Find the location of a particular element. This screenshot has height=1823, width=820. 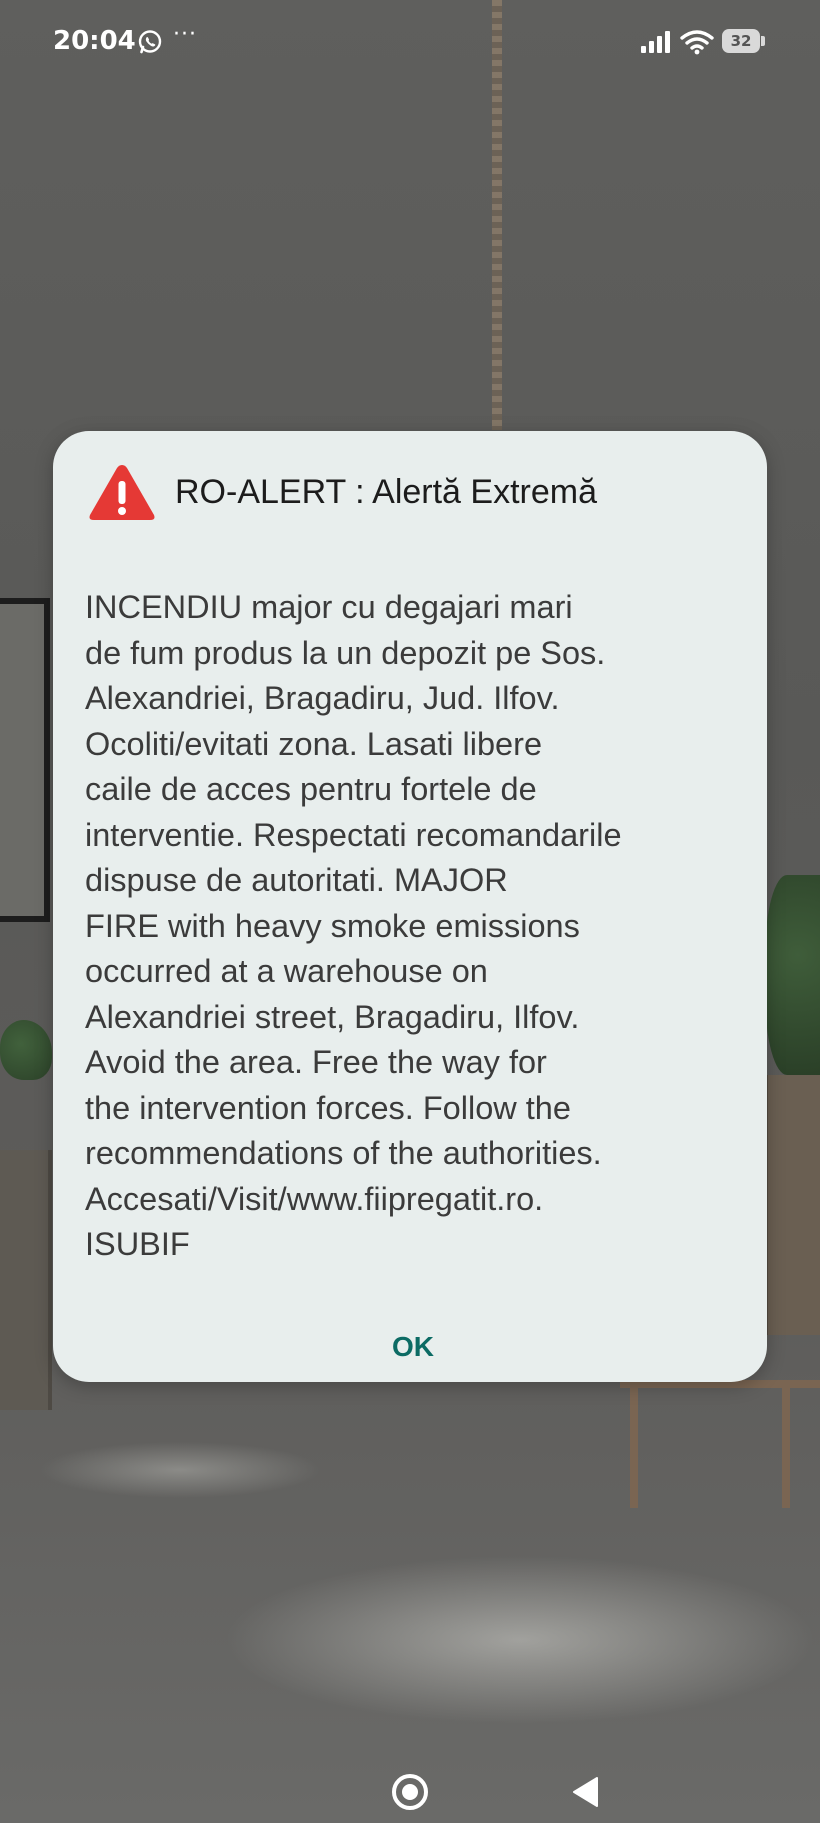

warning-icon is located at coordinates (122, 492).